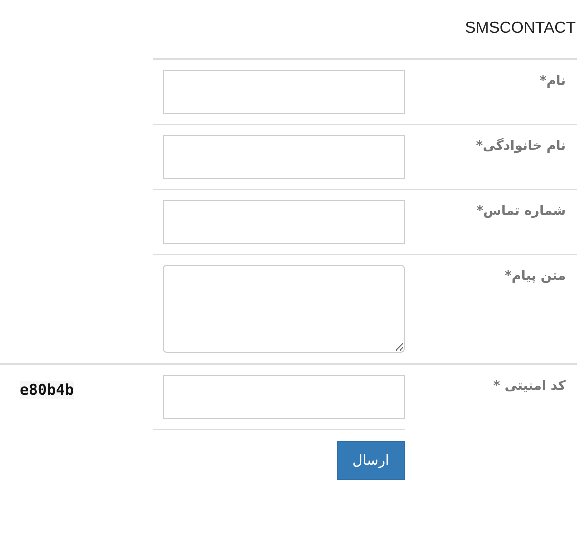  What do you see at coordinates (521, 211) in the screenshot?
I see `field-label: شماره تماس*` at bounding box center [521, 211].